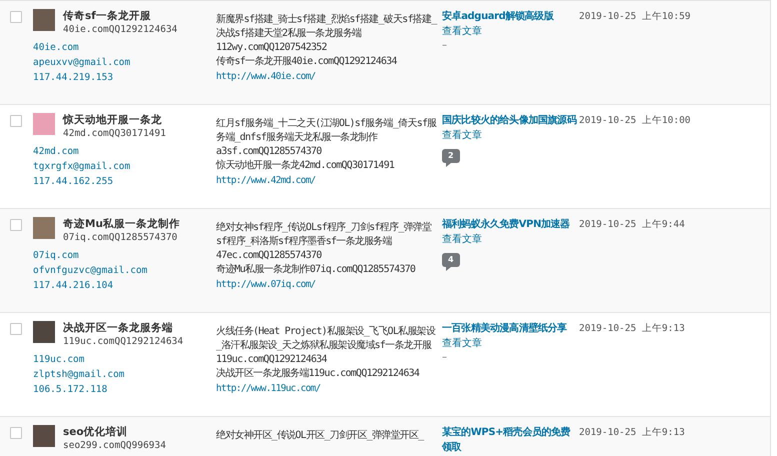 The image size is (777, 456). I want to click on author-note: 119uc.comQQ1292124634, so click(123, 342).